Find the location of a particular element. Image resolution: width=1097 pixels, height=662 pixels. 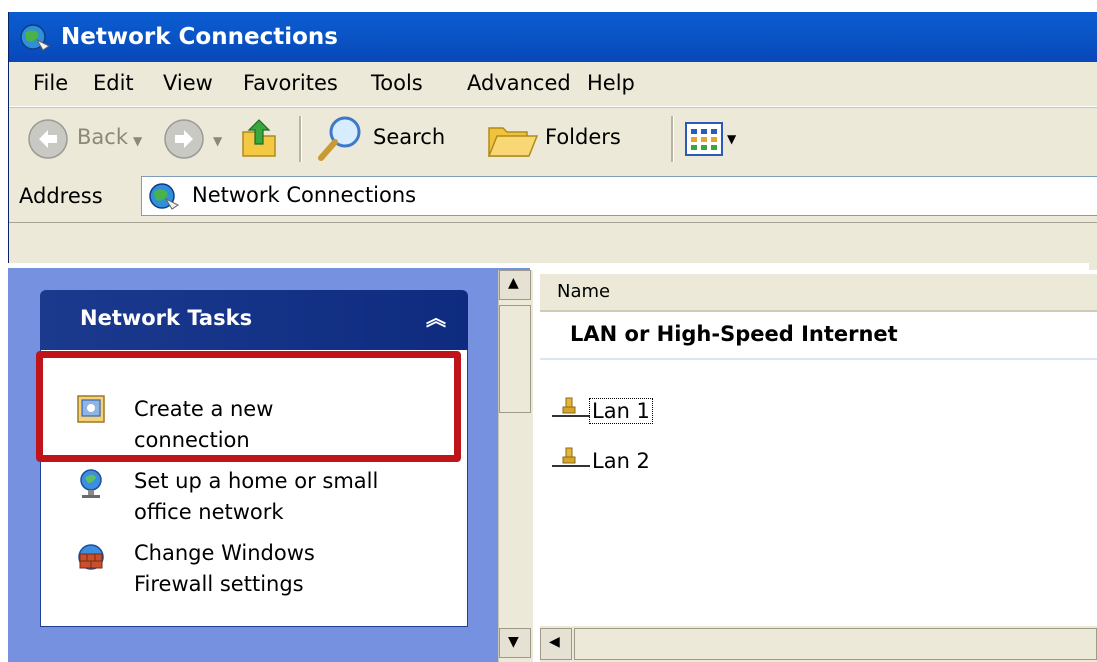

back-icon is located at coordinates (48, 141).